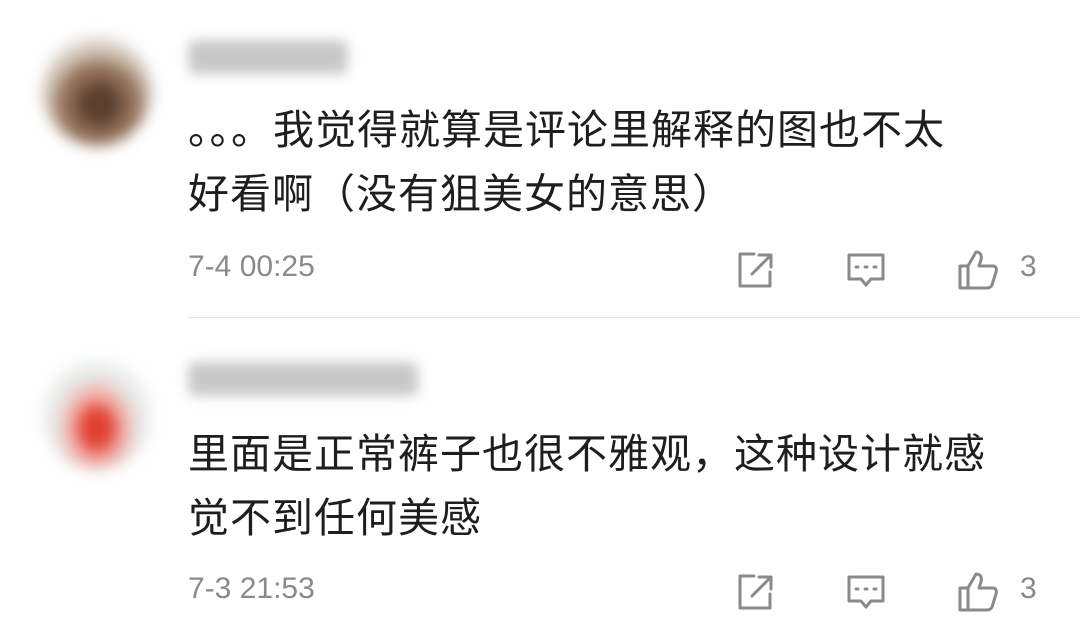 This screenshot has width=1080, height=626. I want to click on comment-text-line: 。。。我觉得就算是评论里解释的图也不太, so click(566, 130).